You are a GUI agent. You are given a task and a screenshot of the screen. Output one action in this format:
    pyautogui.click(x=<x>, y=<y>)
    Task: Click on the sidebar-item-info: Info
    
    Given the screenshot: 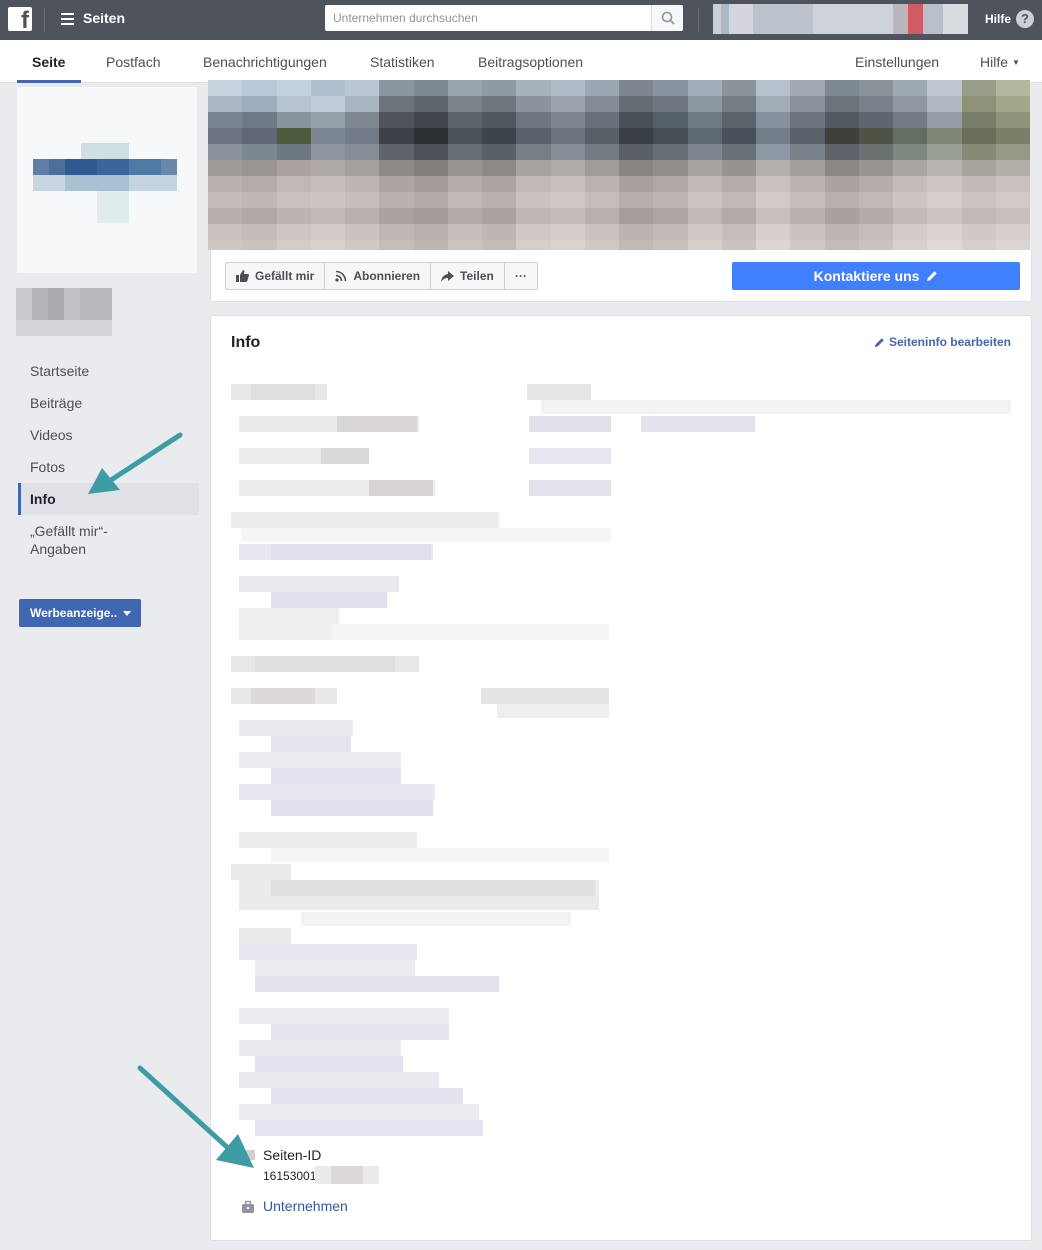 What is the action you would take?
    pyautogui.click(x=108, y=499)
    